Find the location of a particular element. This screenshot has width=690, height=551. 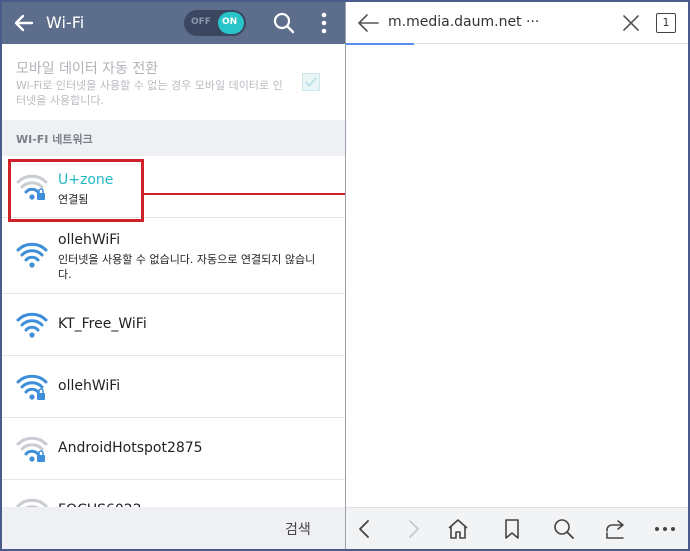

url-text: m.media.daum.net ··· is located at coordinates (463, 22).